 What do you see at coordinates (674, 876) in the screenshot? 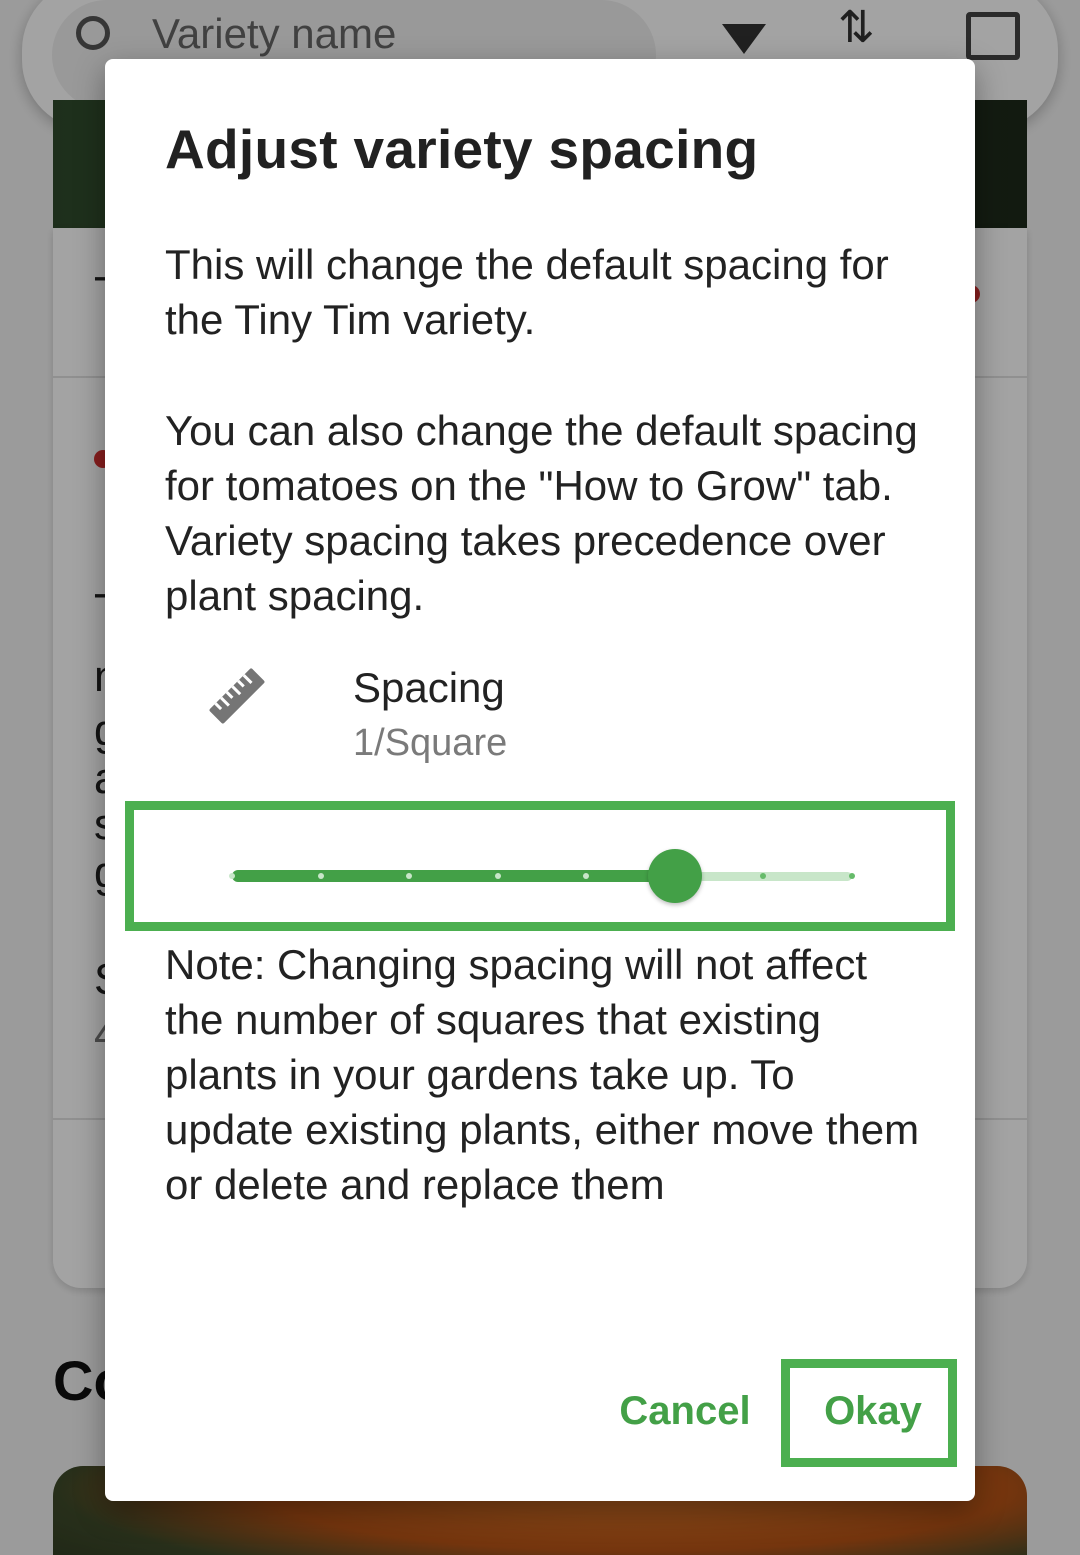
I see `slider-thumb` at bounding box center [674, 876].